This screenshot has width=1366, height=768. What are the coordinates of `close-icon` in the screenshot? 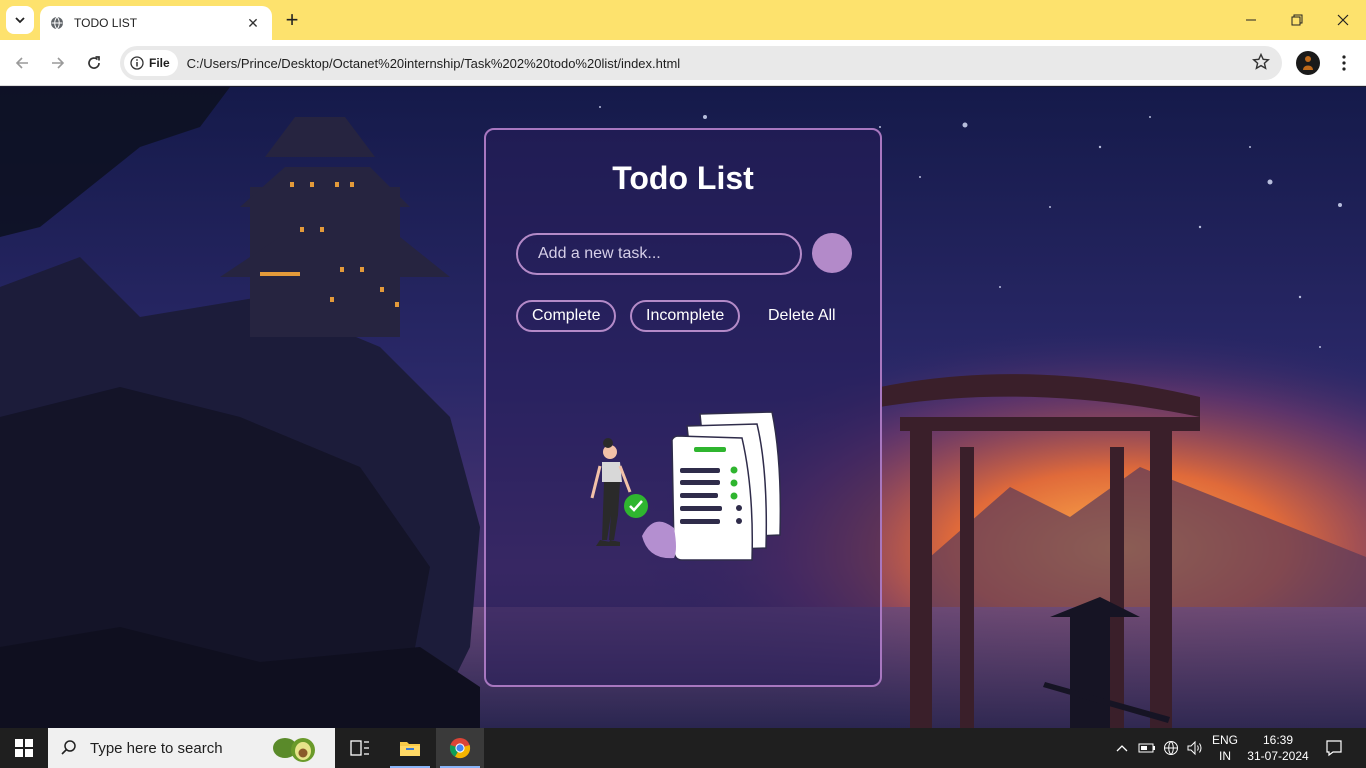 It's located at (1343, 20).